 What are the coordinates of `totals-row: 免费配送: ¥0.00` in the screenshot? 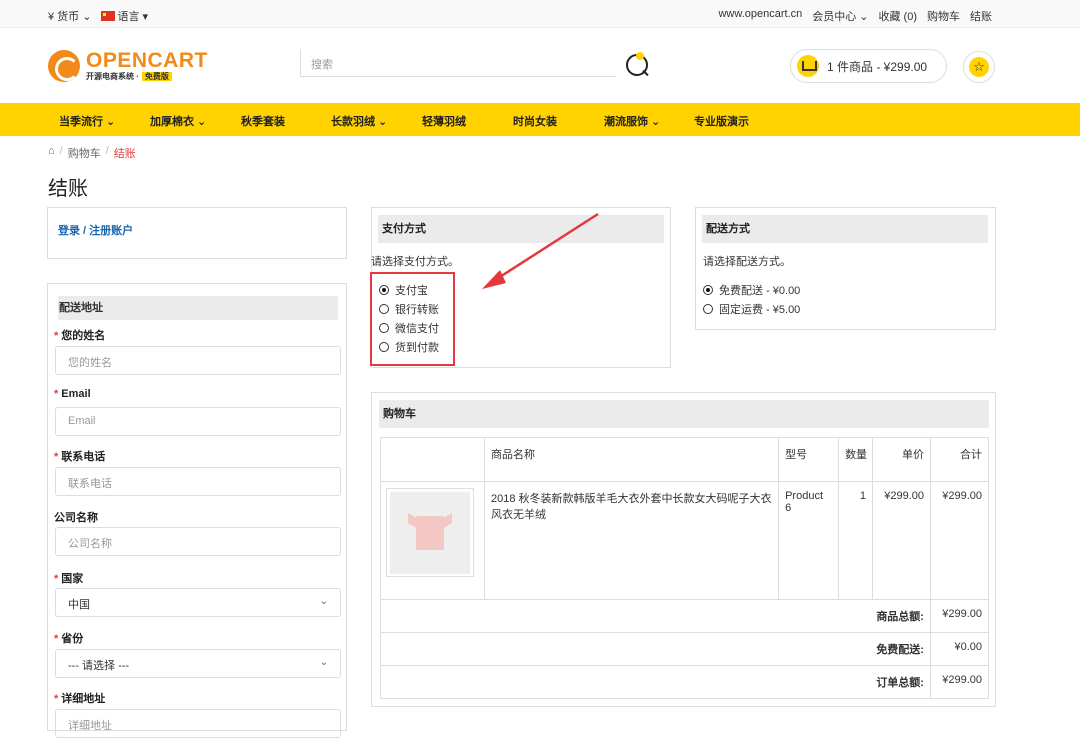 It's located at (685, 649).